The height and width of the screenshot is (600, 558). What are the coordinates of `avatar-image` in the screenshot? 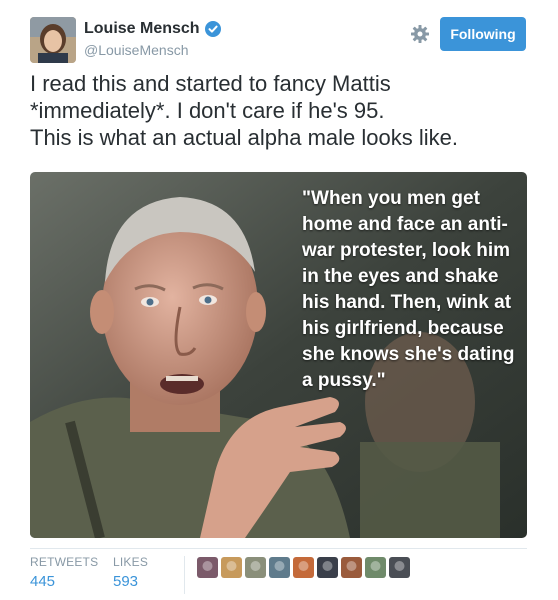 It's located at (53, 40).